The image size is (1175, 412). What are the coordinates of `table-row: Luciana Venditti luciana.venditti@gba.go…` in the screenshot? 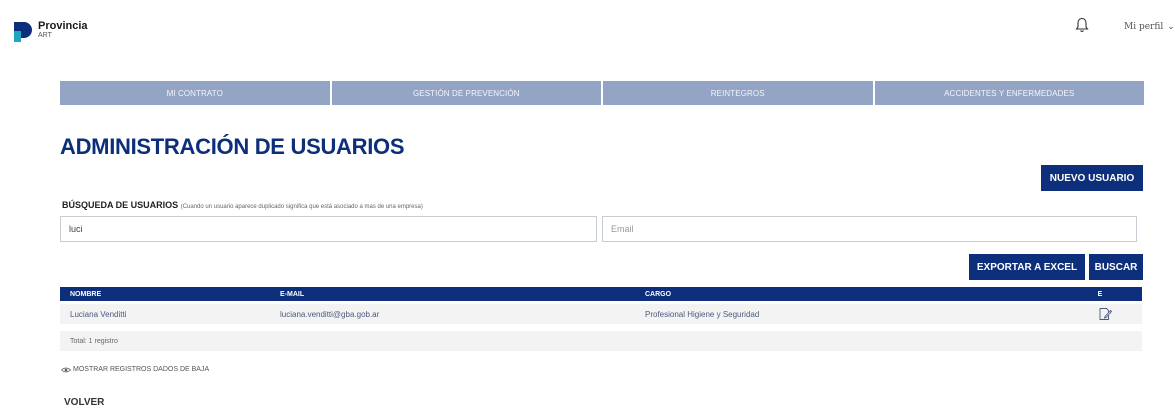 It's located at (601, 314).